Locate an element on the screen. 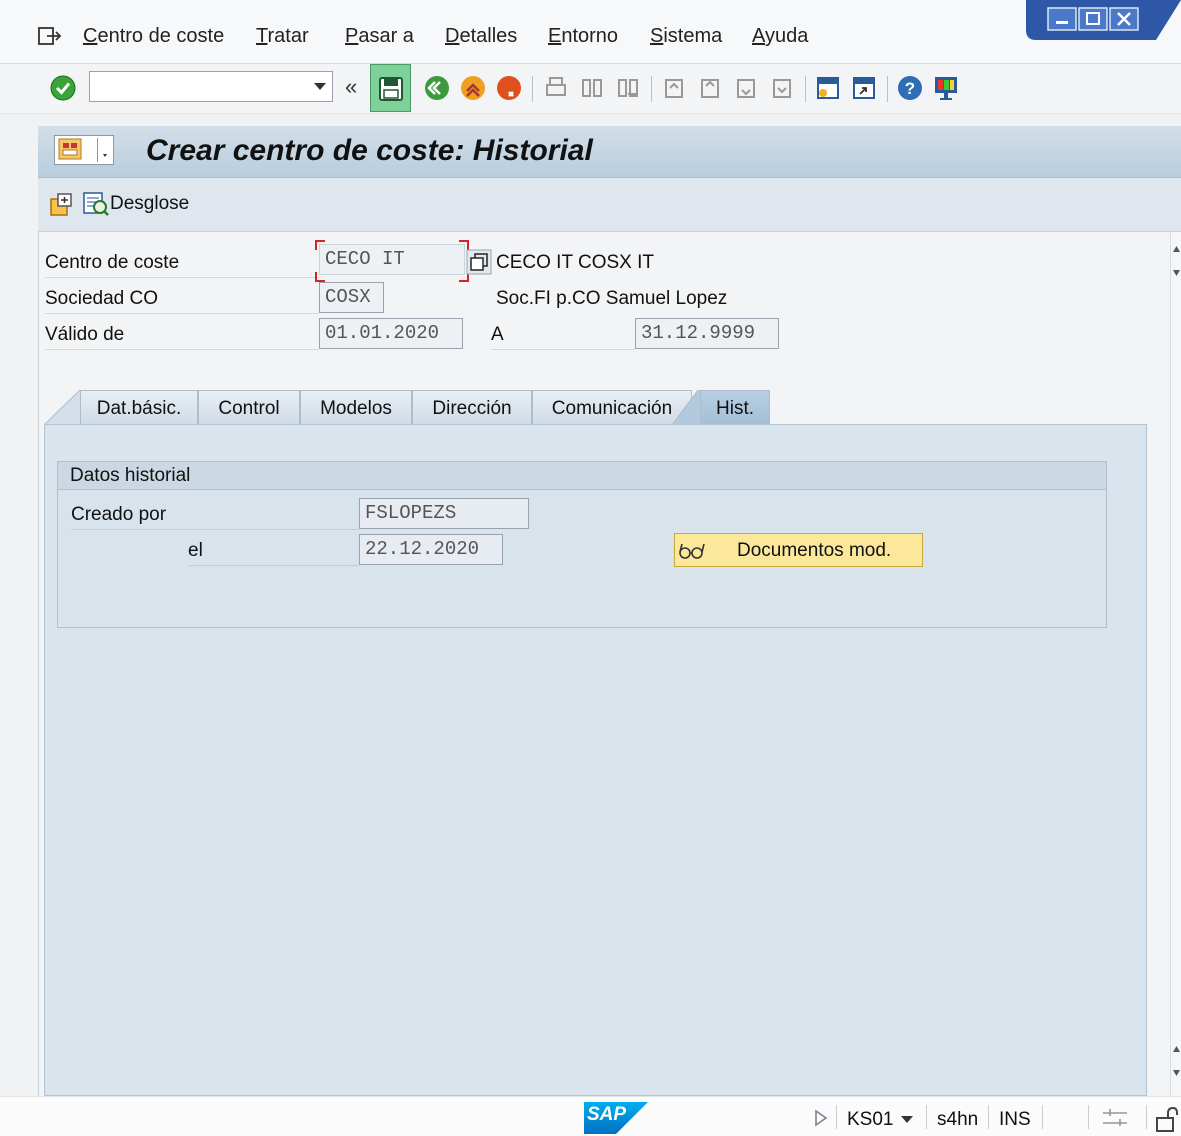 The image size is (1181, 1136). play-arrow-icon is located at coordinates (821, 1118).